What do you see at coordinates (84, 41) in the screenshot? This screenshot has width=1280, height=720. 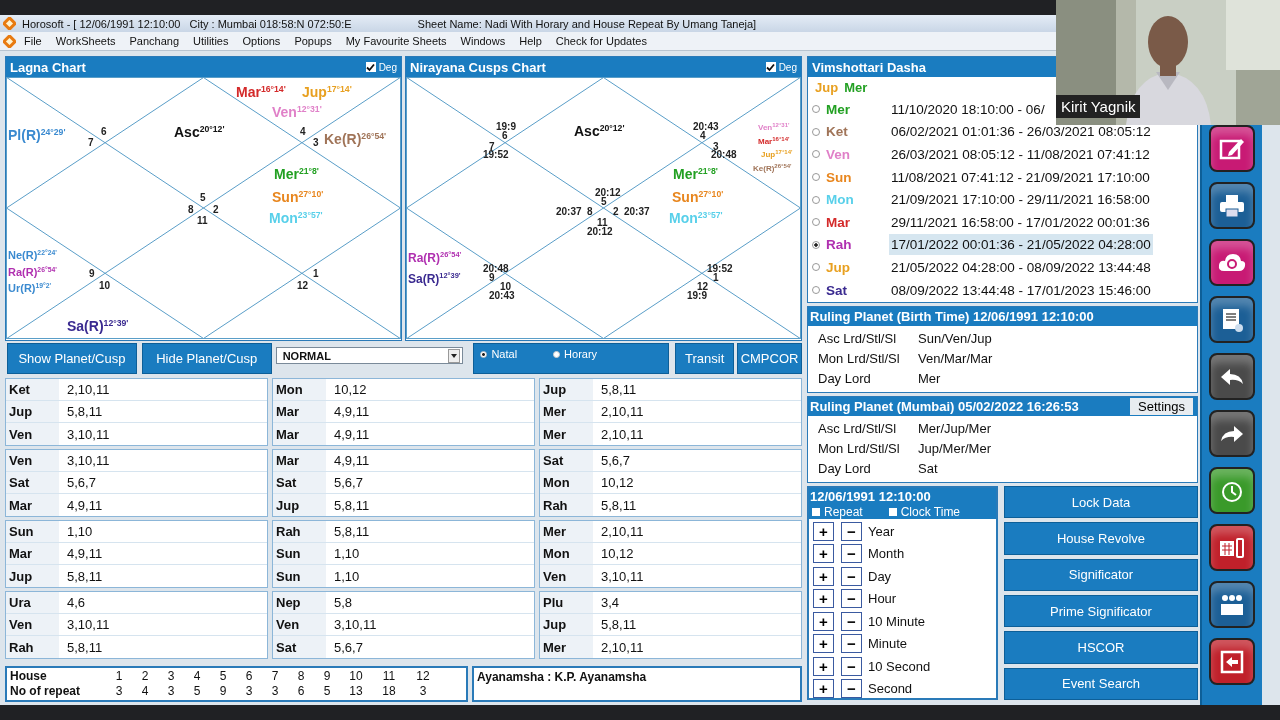 I see `menu-item: WorkSheets` at bounding box center [84, 41].